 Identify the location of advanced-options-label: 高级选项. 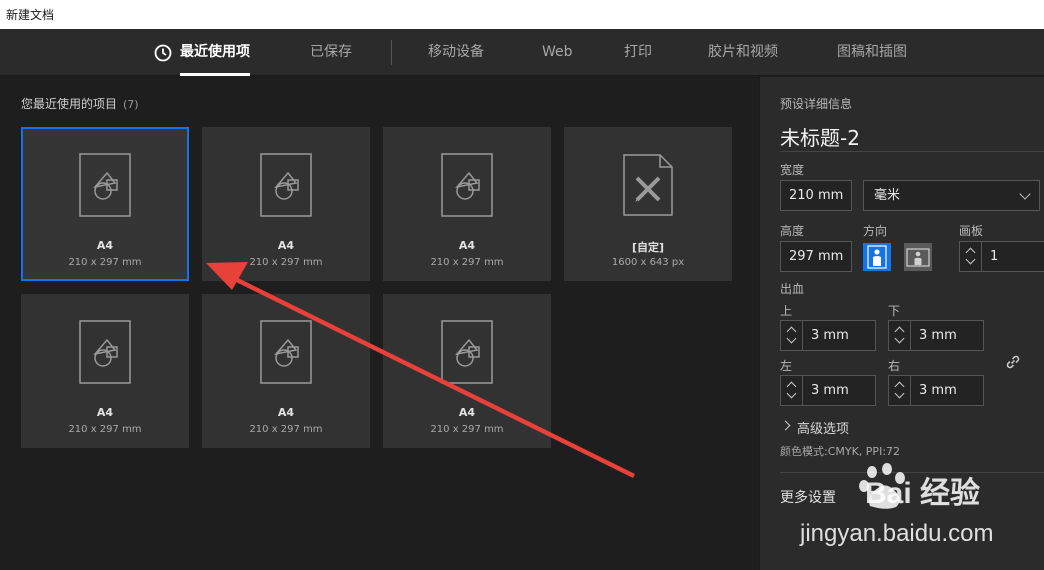
(823, 429).